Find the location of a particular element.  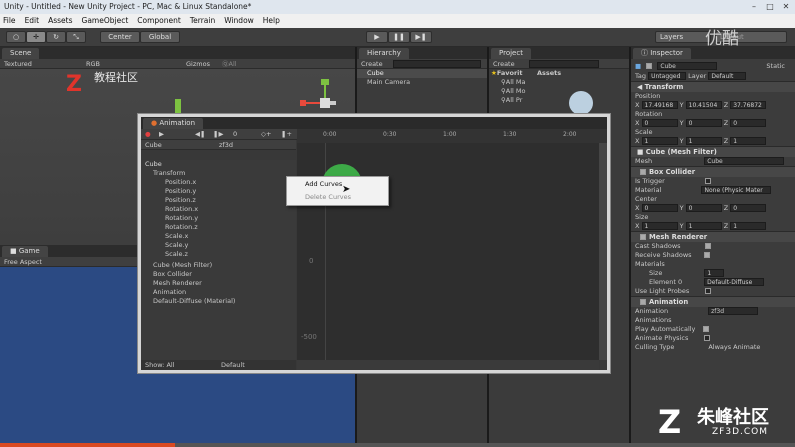

gizmo-center-cube is located at coordinates (325, 103).